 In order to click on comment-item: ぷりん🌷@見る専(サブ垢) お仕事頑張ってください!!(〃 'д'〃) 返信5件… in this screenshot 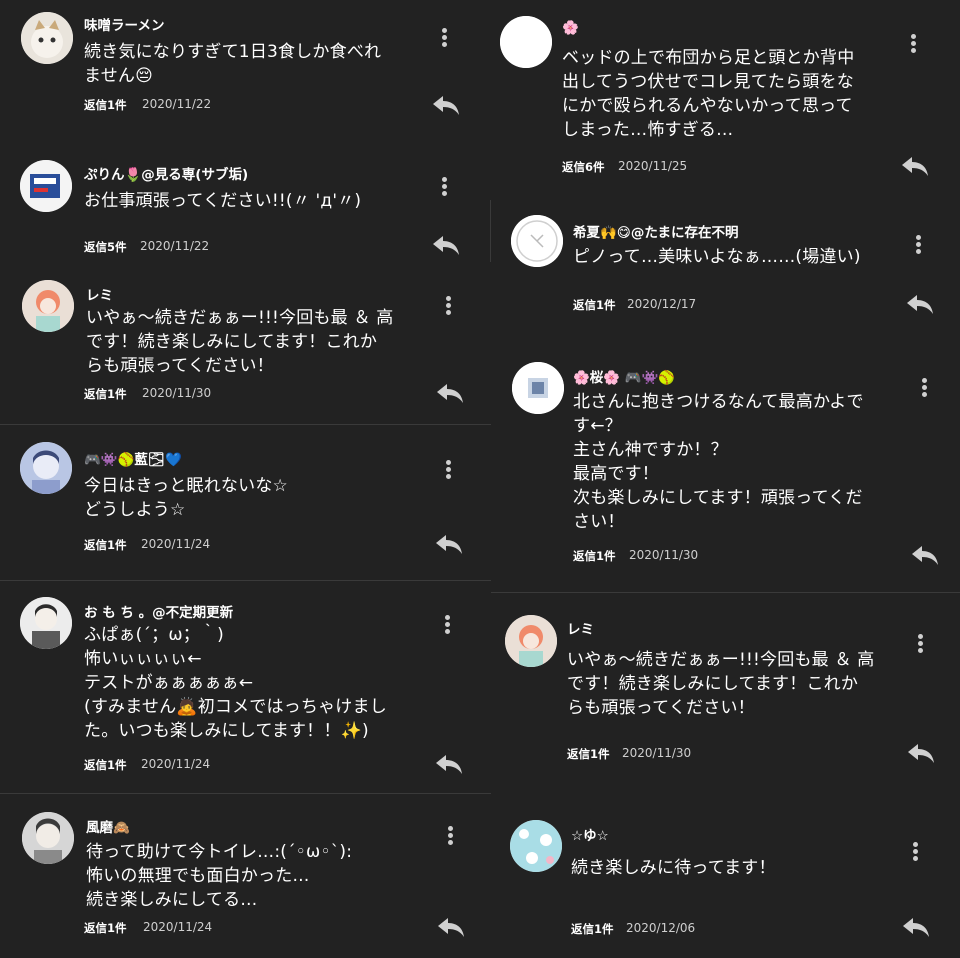, I will do `click(245, 204)`.